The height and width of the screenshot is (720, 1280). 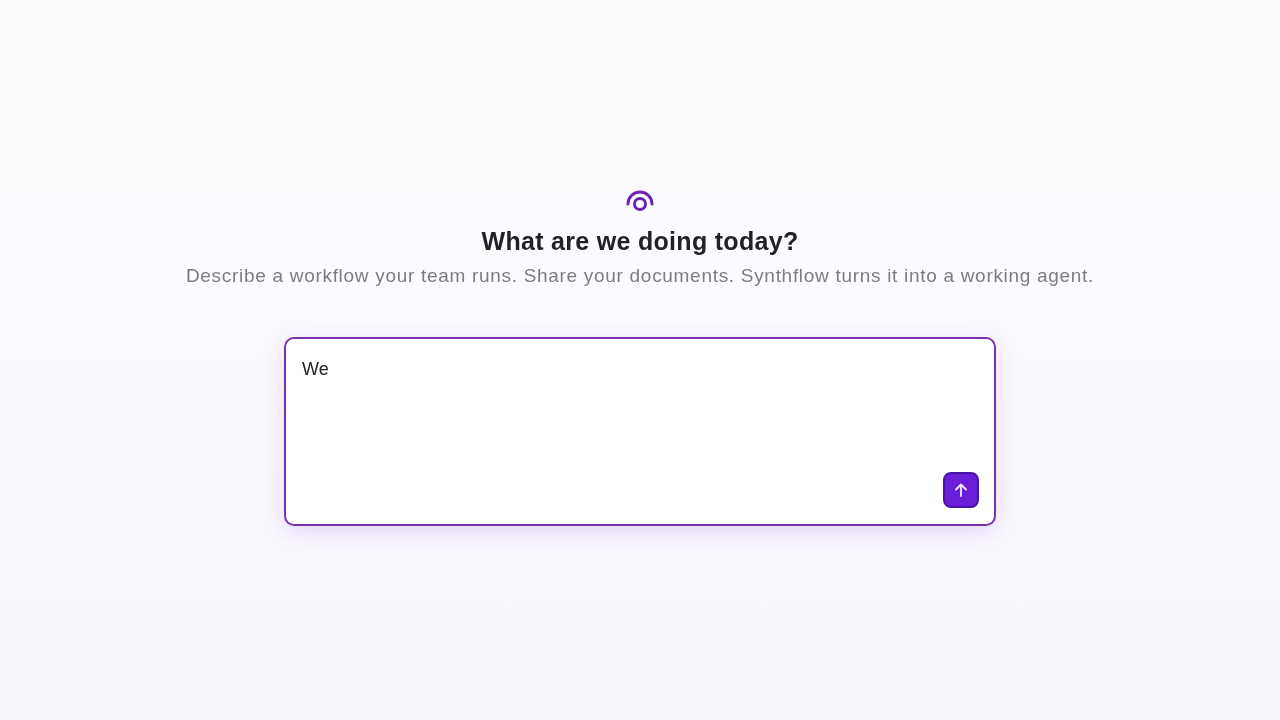 I want to click on send-button, so click(x=961, y=490).